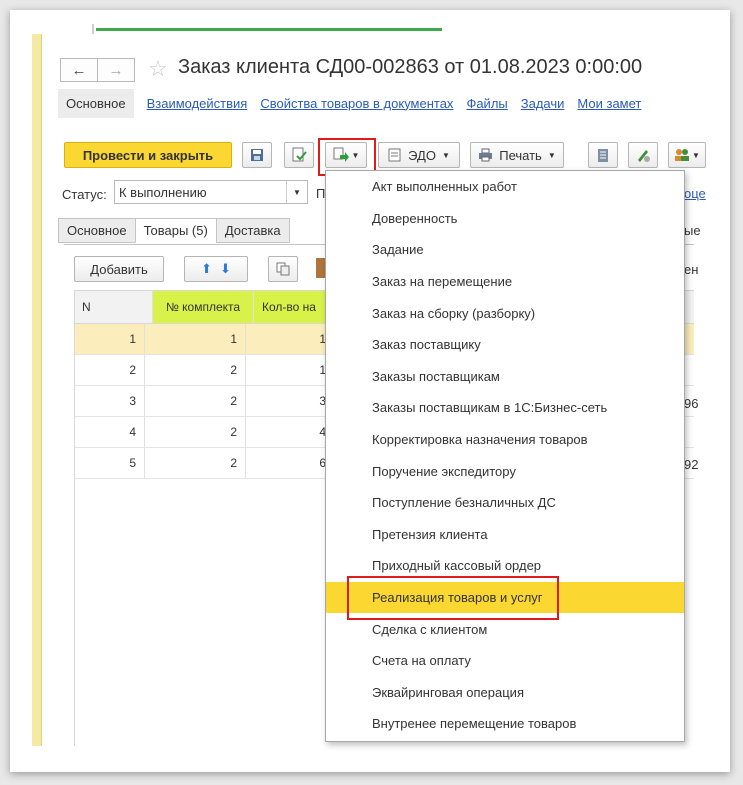  What do you see at coordinates (148, 155) in the screenshot?
I see `post-and-close-button: Провести и закрыть` at bounding box center [148, 155].